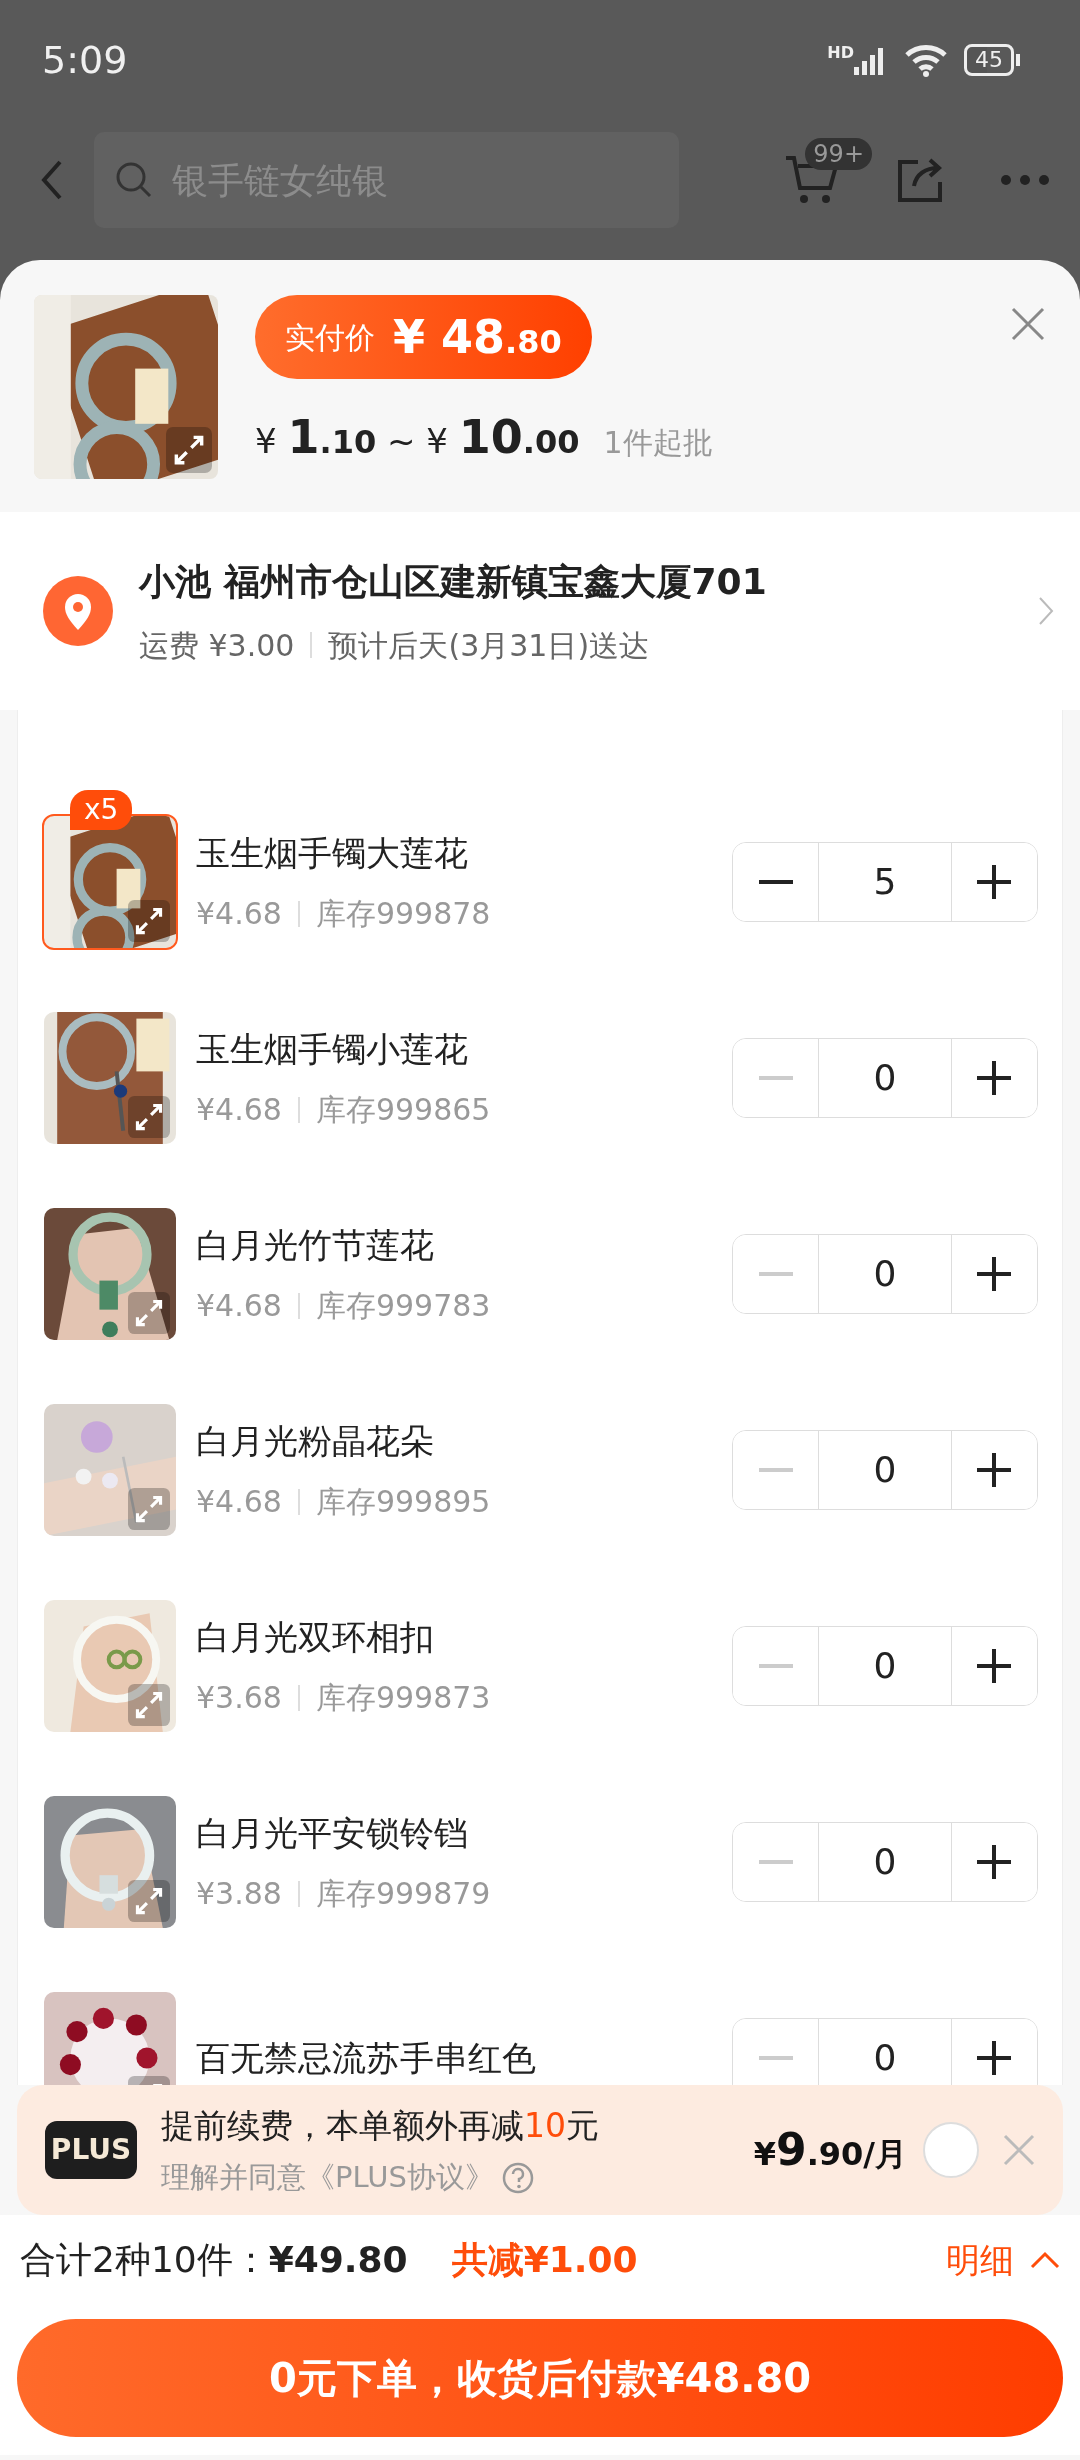  I want to click on stock-count: 库存999865, so click(403, 1110).